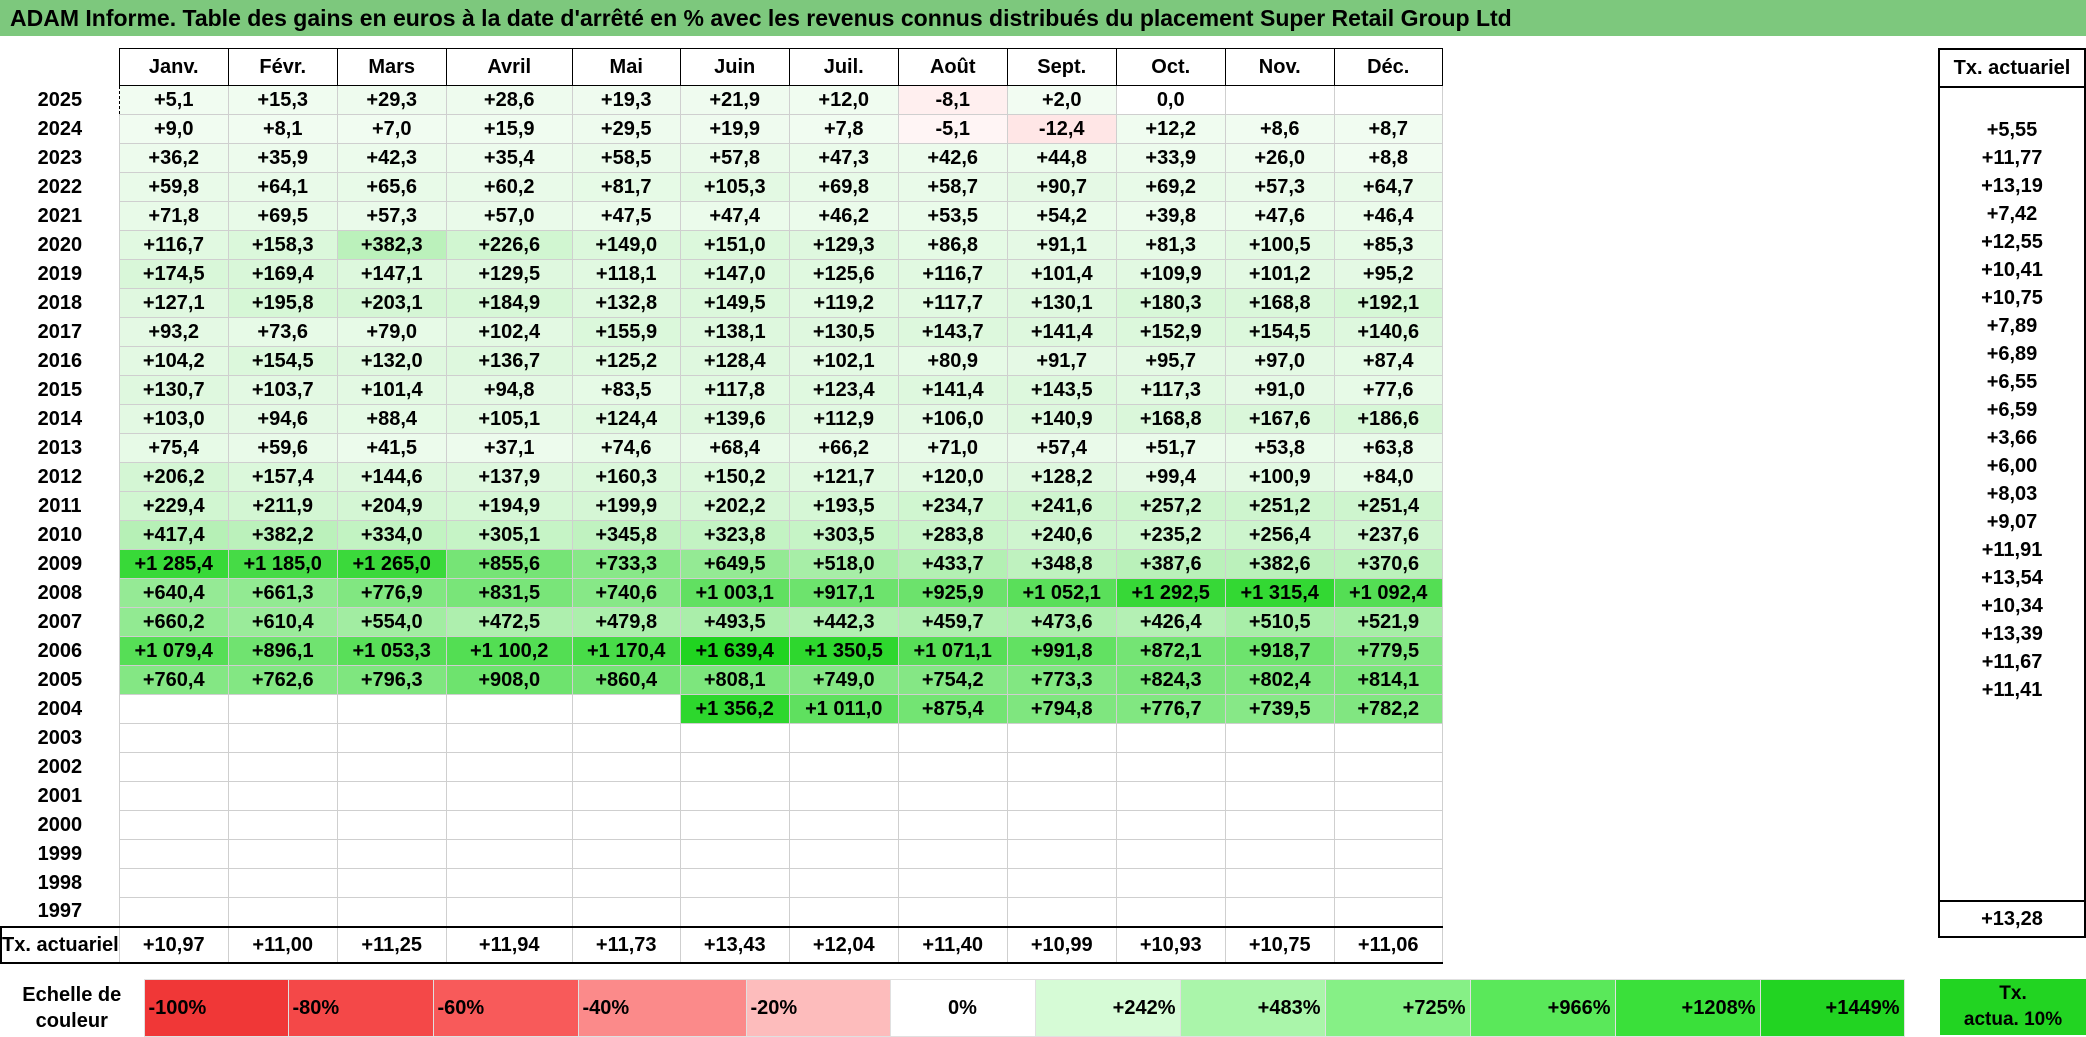 This screenshot has height=1037, width=2086. Describe the element at coordinates (2012, 382) in the screenshot. I see `rate-row: +6,55` at that location.